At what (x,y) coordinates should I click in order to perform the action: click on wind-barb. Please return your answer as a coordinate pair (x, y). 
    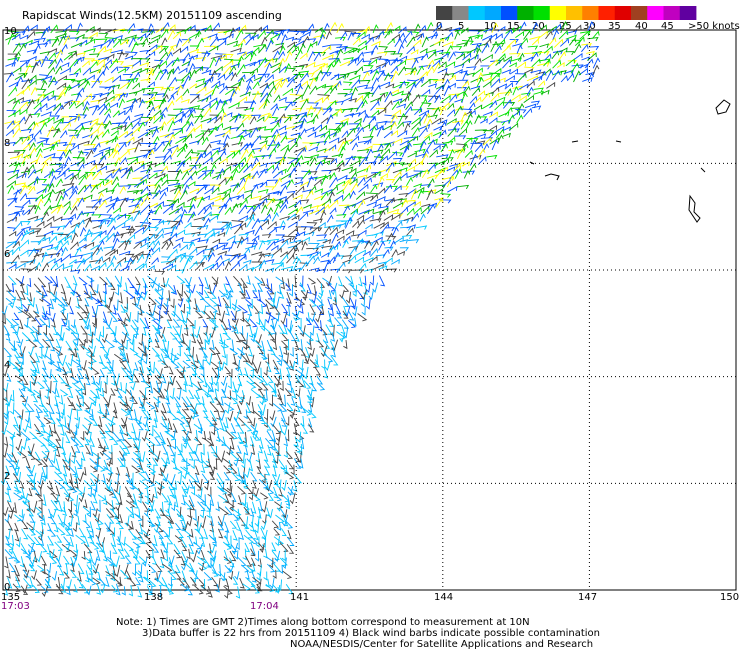
    Looking at the image, I should click on (591, 26).